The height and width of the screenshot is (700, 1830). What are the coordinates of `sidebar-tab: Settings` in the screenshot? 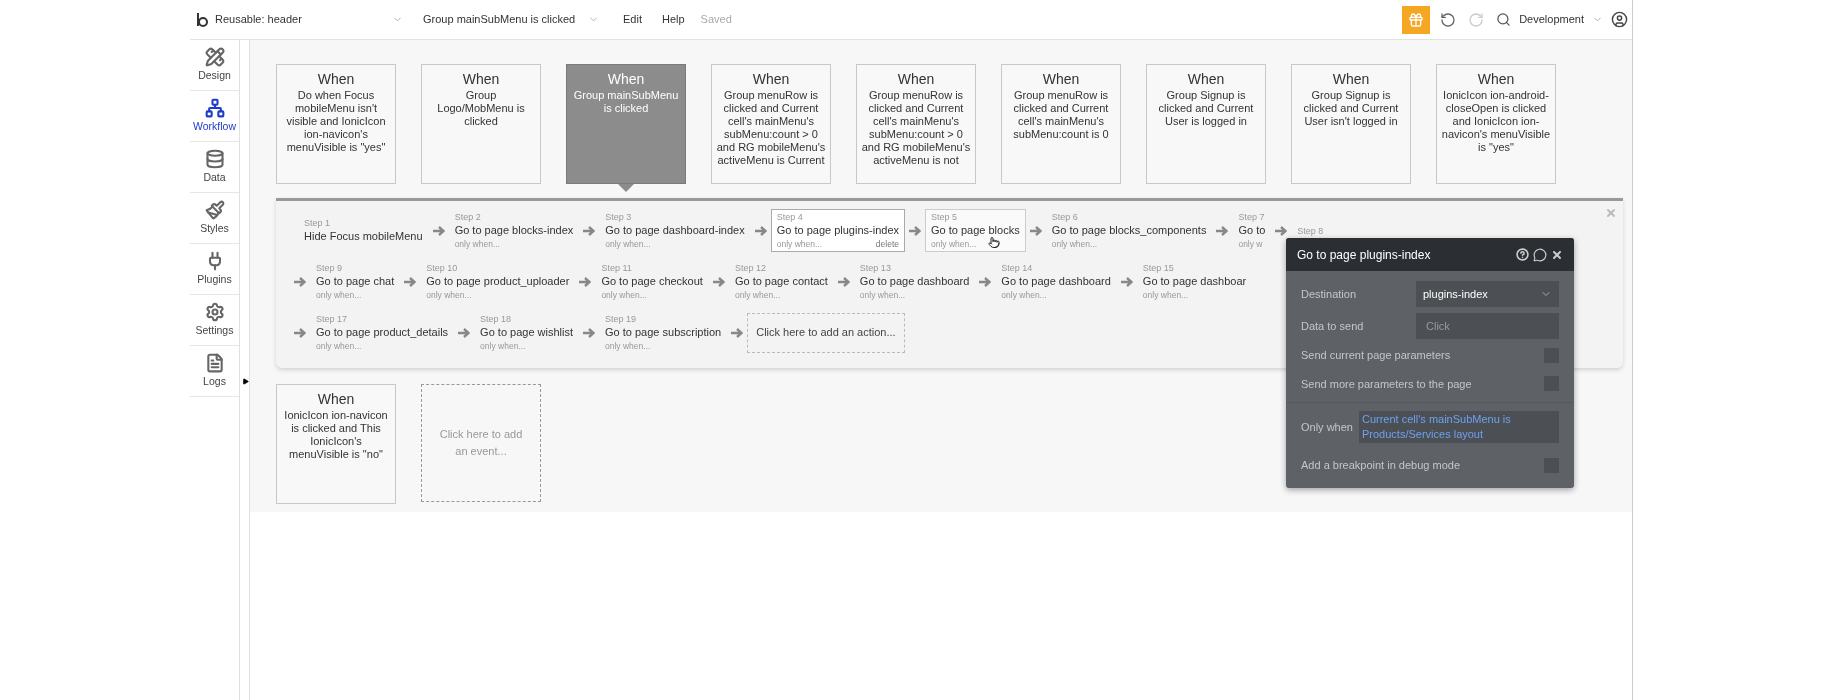 It's located at (214, 320).